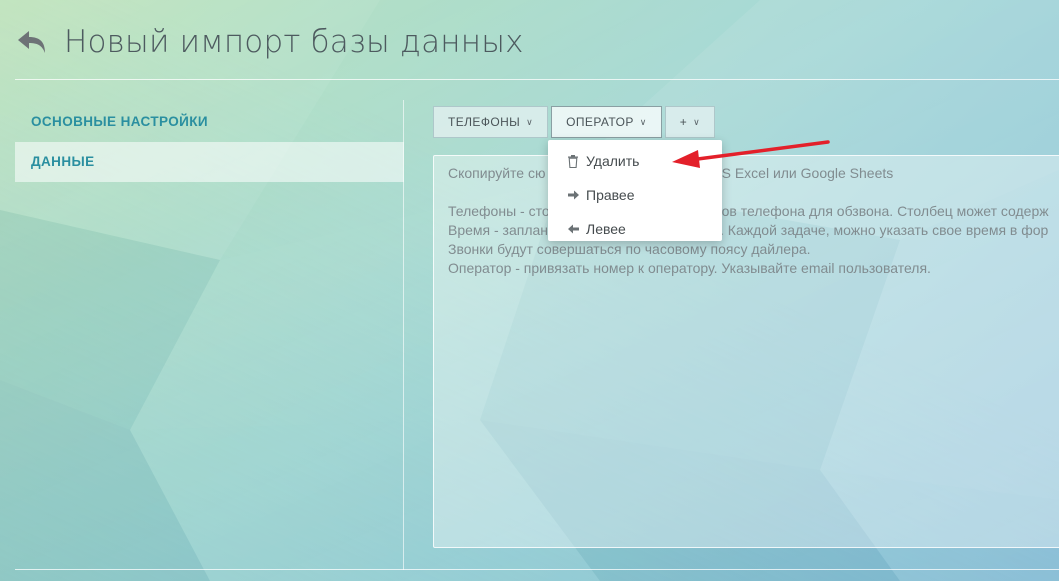 This screenshot has height=581, width=1059. I want to click on arrow-right-icon, so click(573, 195).